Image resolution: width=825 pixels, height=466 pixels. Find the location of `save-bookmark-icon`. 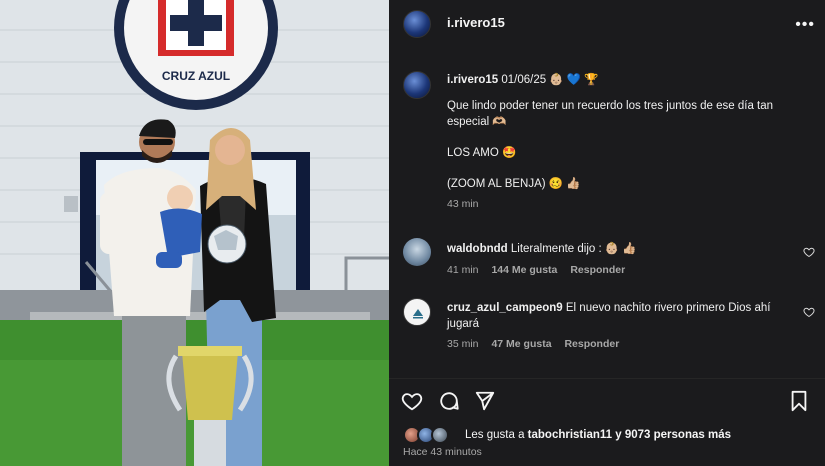

save-bookmark-icon is located at coordinates (799, 401).